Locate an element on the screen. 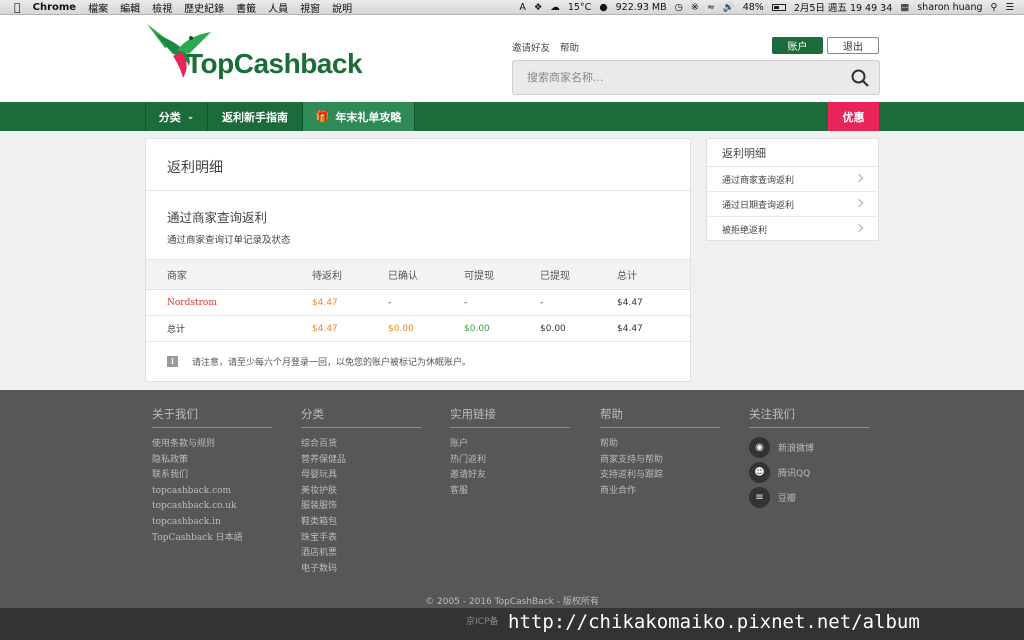 Image resolution: width=1024 pixels, height=640 pixels. menu-bookmarks: 書籤 is located at coordinates (246, 7).